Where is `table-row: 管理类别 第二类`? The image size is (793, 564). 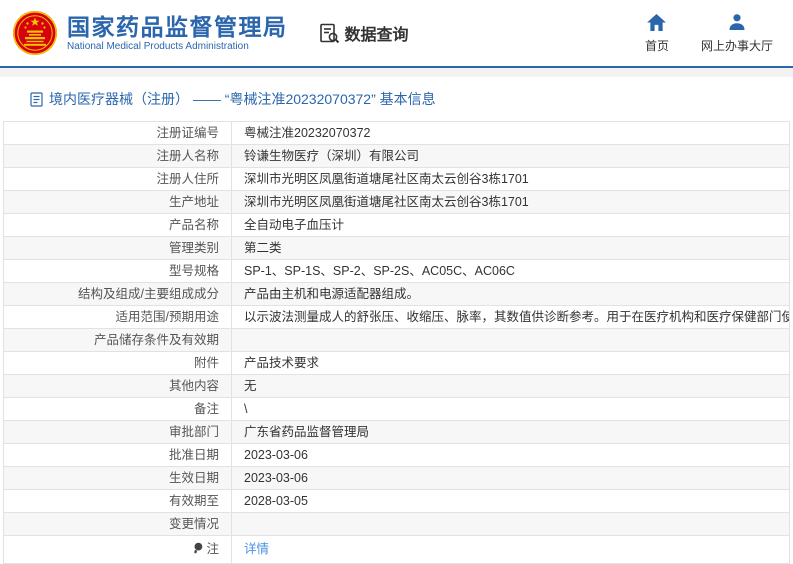
table-row: 管理类别 第二类 is located at coordinates (396, 248).